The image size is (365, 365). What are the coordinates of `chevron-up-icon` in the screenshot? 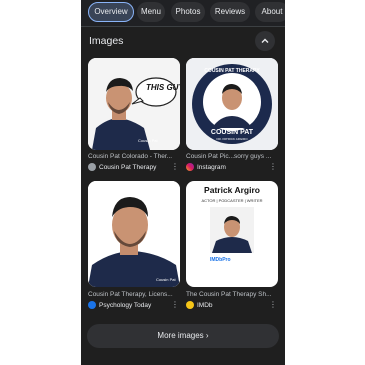 It's located at (265, 40).